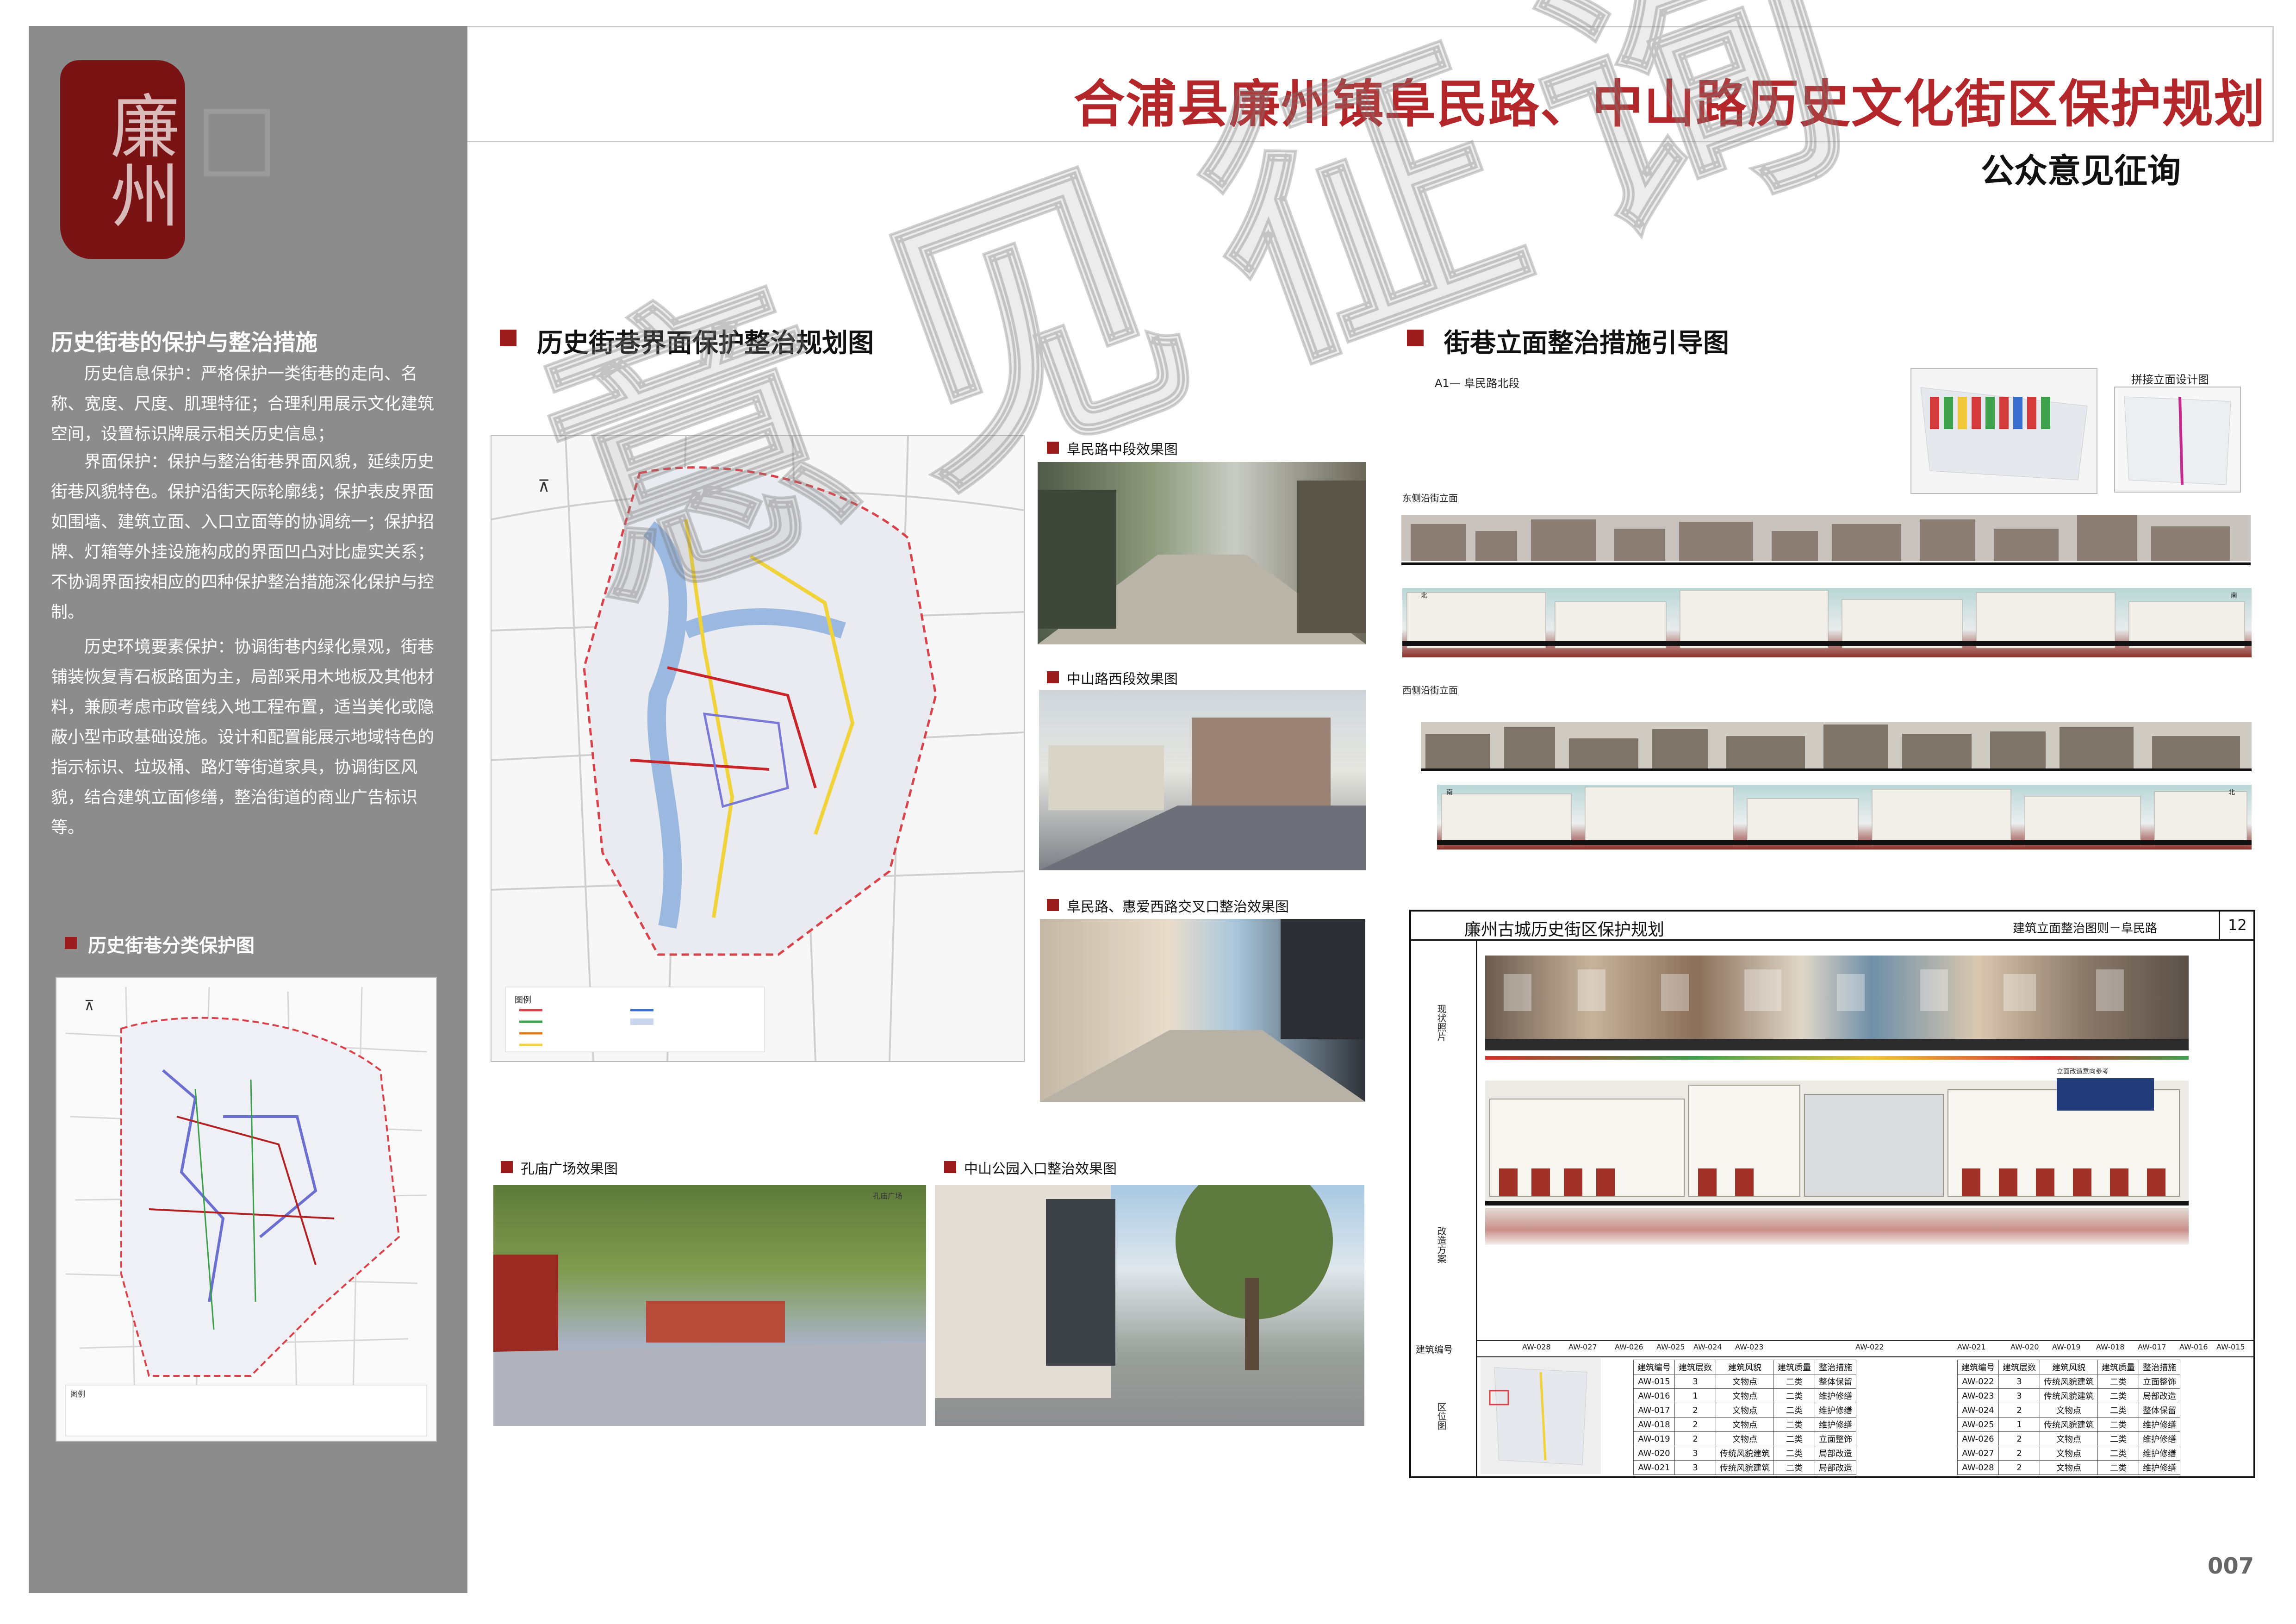  I want to click on render-fumin-middle, so click(1202, 553).